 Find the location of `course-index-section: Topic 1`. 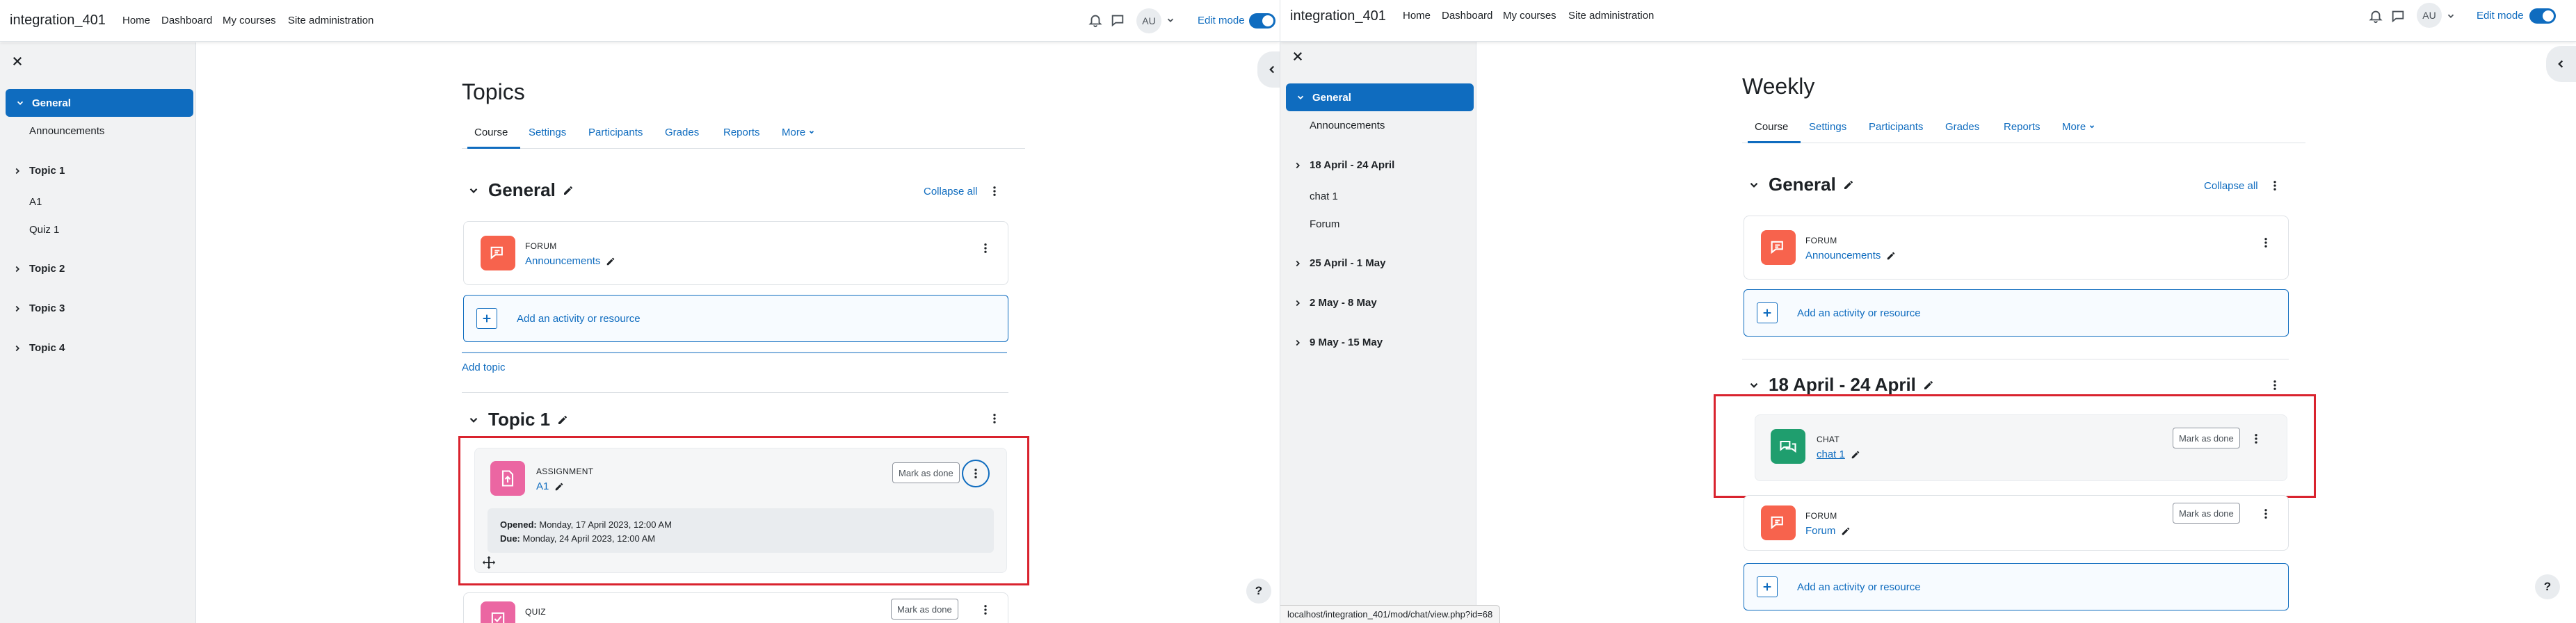

course-index-section: Topic 1 is located at coordinates (39, 171).